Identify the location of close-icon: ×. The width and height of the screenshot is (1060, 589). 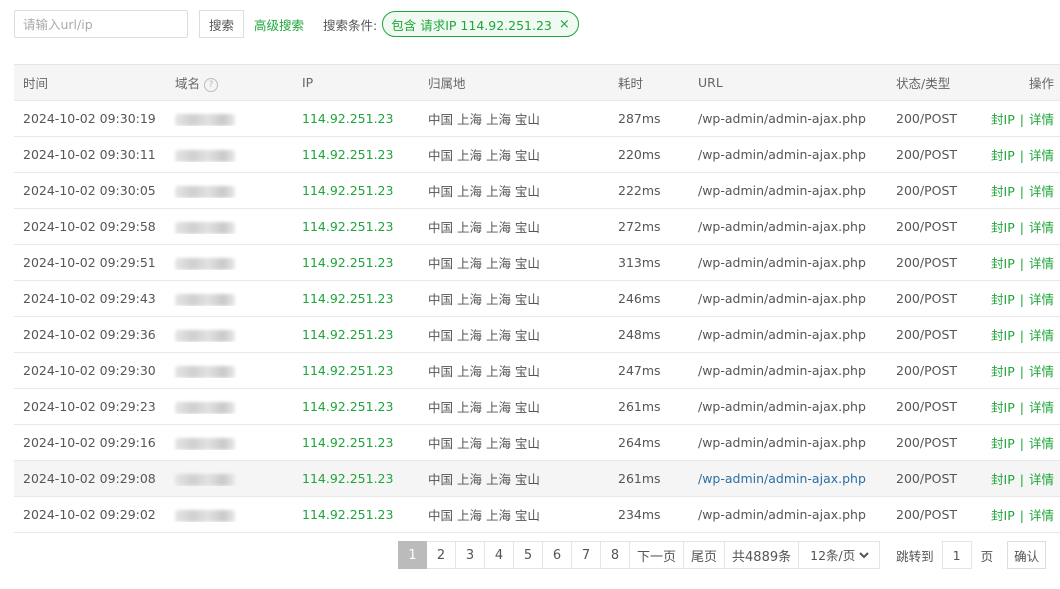
(564, 24).